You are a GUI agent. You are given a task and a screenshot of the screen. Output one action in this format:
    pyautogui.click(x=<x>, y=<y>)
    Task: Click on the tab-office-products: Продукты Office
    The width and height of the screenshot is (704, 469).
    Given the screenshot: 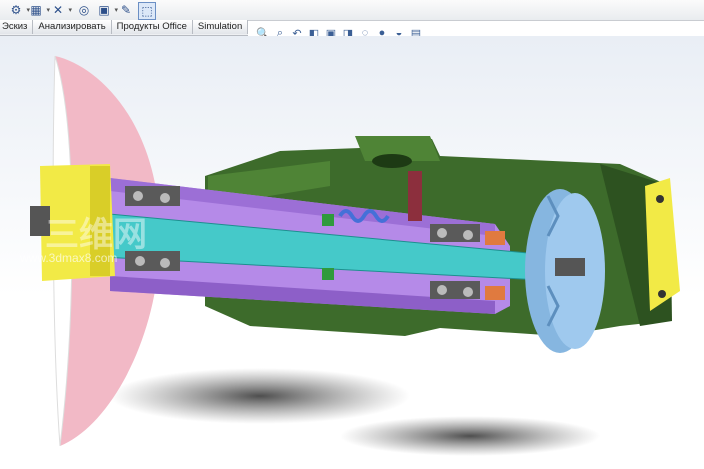 What is the action you would take?
    pyautogui.click(x=152, y=27)
    